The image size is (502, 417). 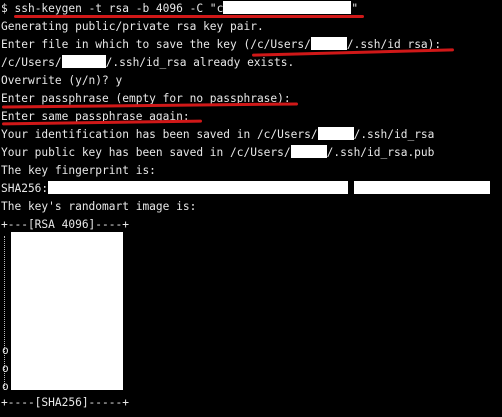 What do you see at coordinates (78, 170) in the screenshot?
I see `output-fingerprint-label: The key fingerprint is:` at bounding box center [78, 170].